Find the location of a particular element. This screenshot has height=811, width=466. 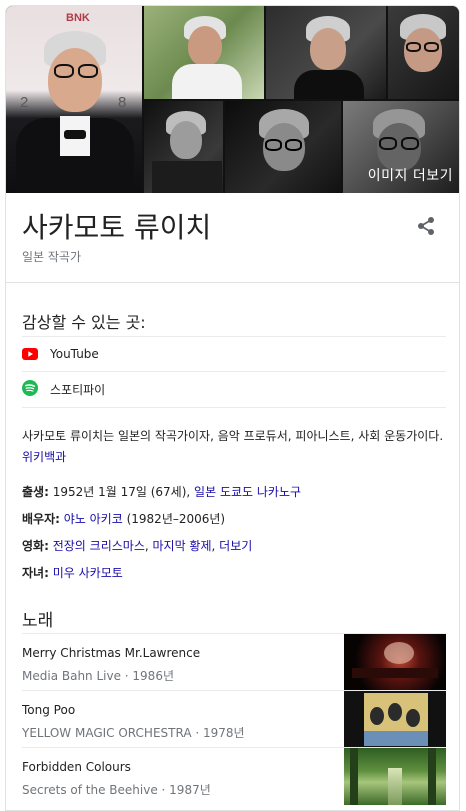

photo-main: BNK 2 8 is located at coordinates (74, 99).